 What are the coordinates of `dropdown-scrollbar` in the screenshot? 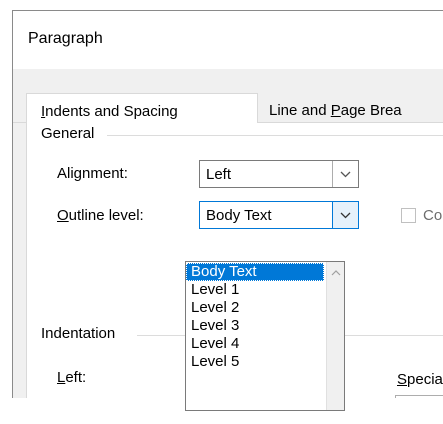 It's located at (335, 336).